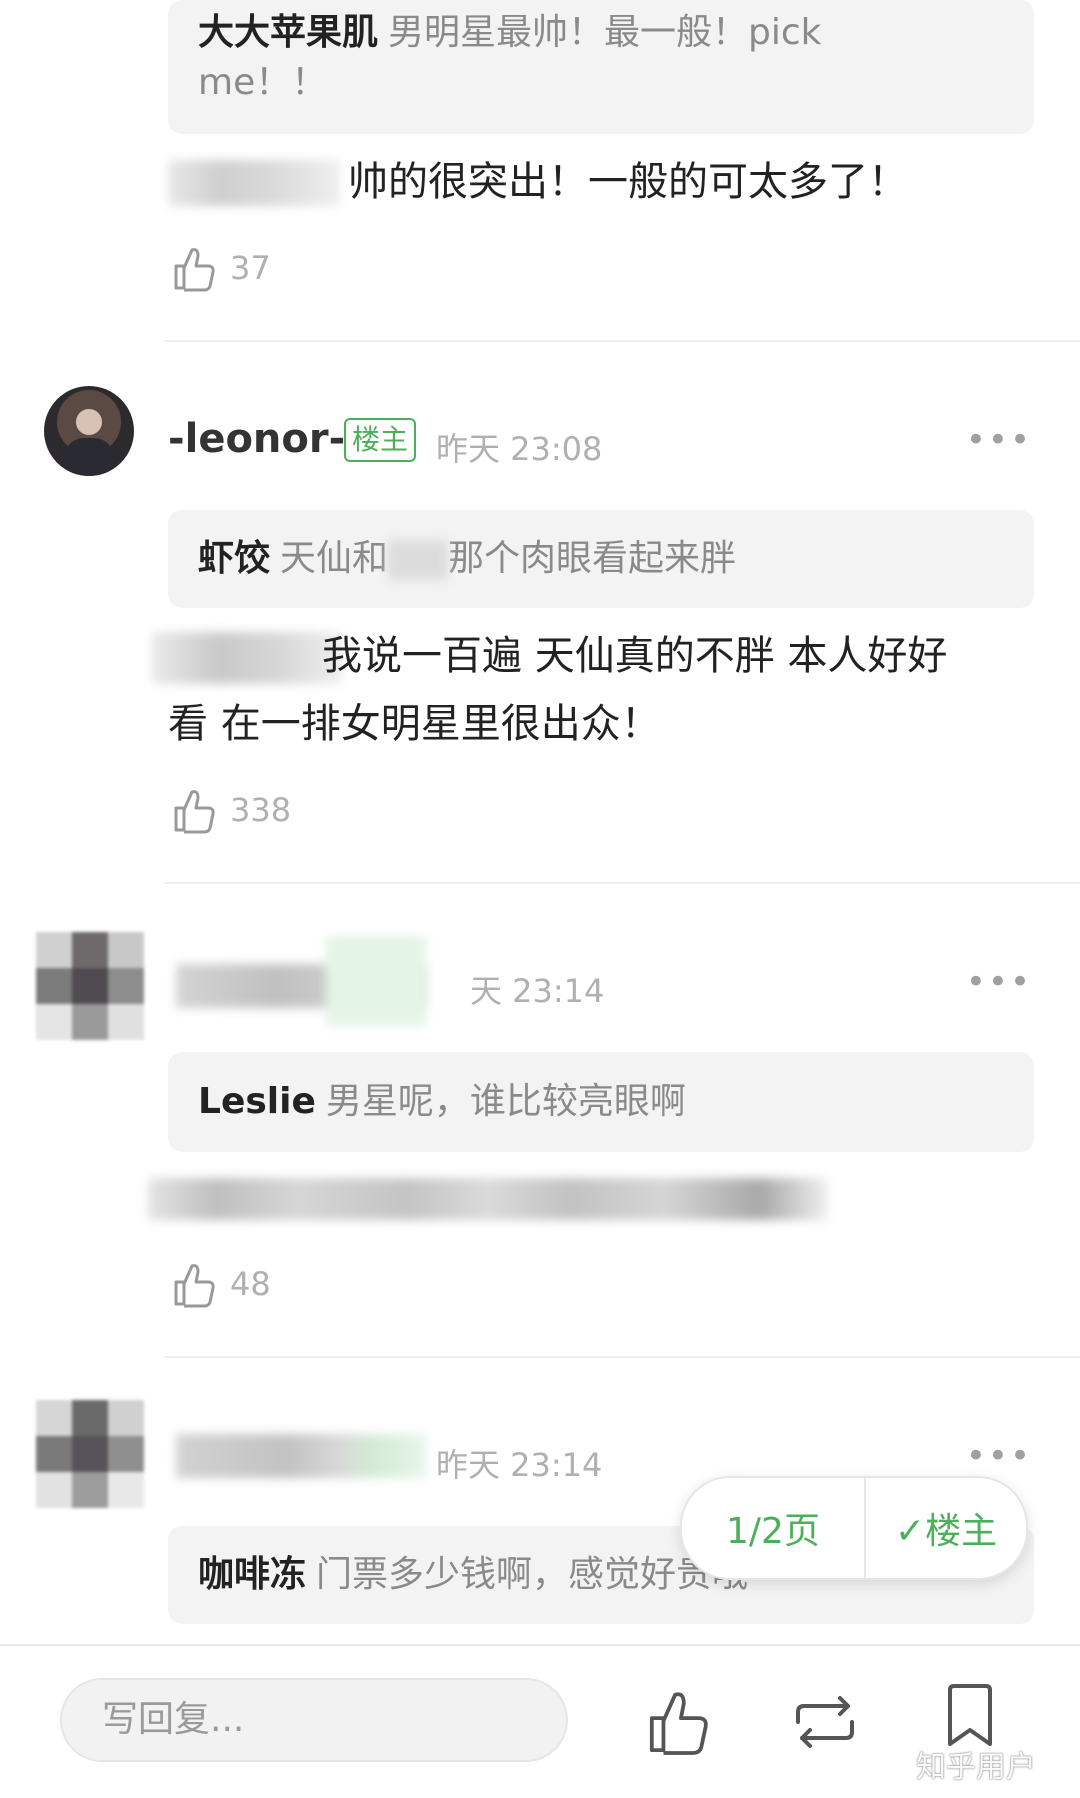  I want to click on check-icon: ✓, so click(910, 1531).